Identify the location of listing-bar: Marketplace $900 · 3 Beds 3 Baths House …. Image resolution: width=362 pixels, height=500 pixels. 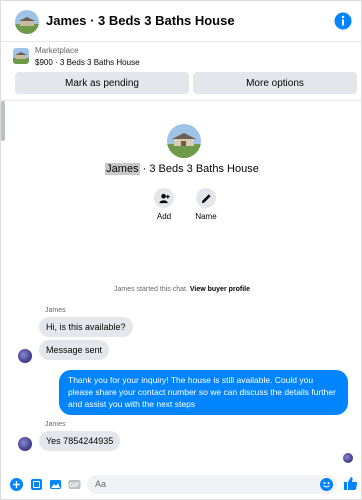
(181, 71).